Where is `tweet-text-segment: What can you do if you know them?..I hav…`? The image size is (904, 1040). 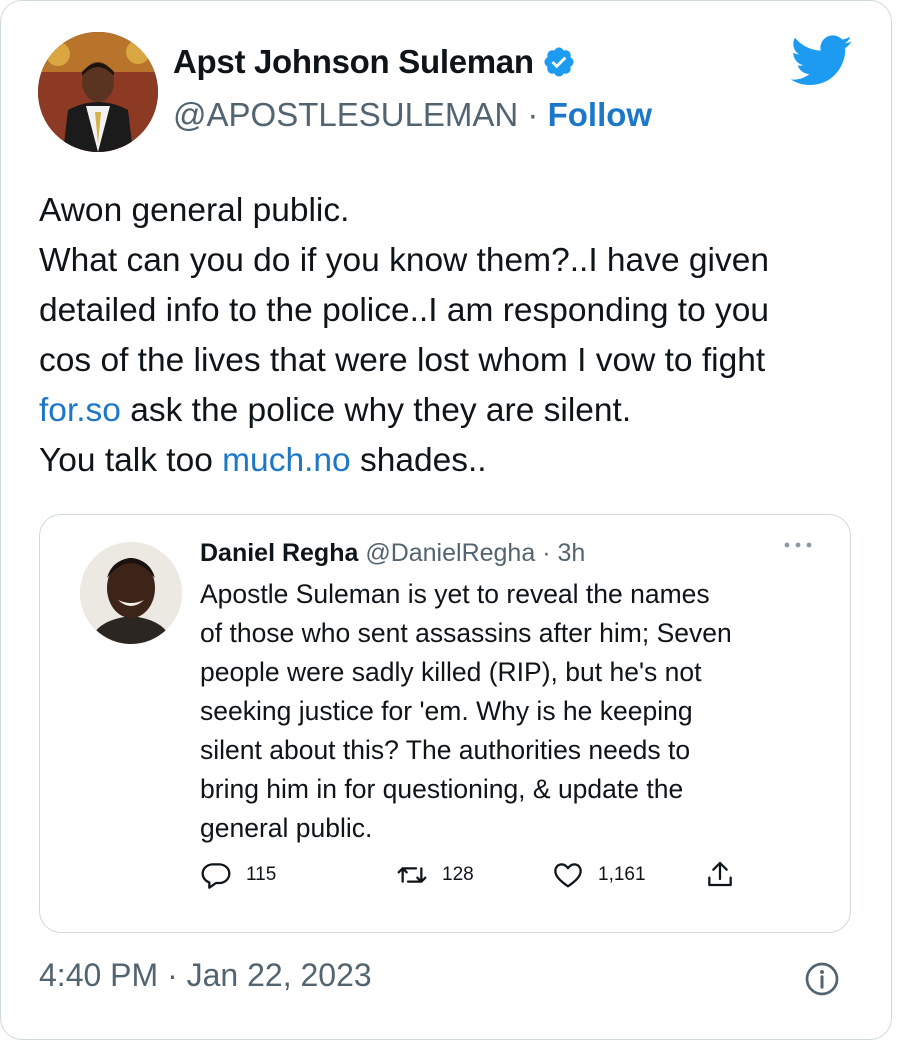 tweet-text-segment: What can you do if you know them?..I hav… is located at coordinates (404, 260).